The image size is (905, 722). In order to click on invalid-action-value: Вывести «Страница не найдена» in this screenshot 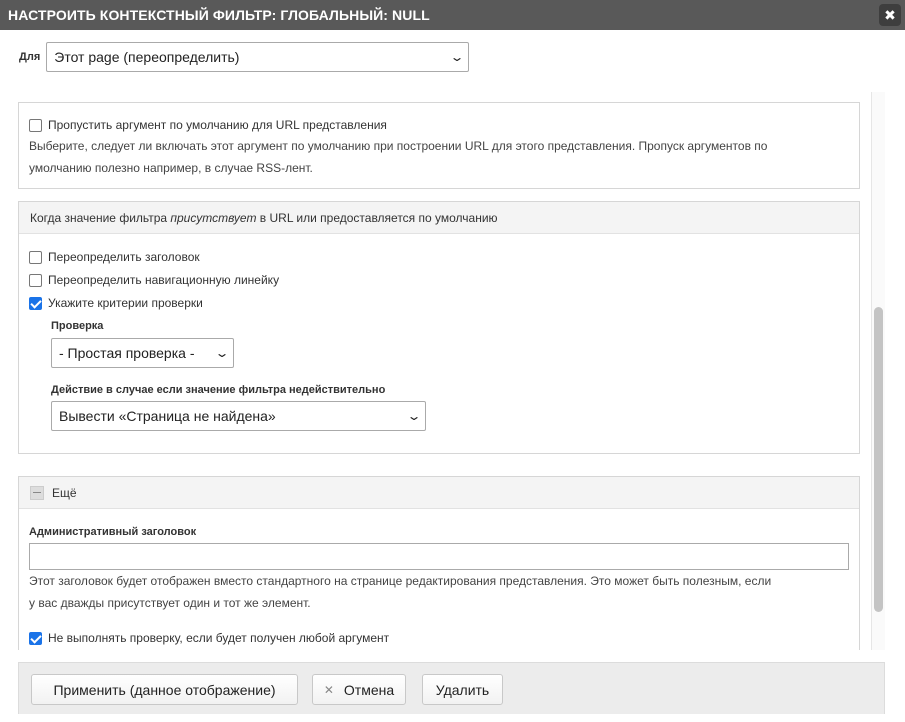, I will do `click(167, 416)`.